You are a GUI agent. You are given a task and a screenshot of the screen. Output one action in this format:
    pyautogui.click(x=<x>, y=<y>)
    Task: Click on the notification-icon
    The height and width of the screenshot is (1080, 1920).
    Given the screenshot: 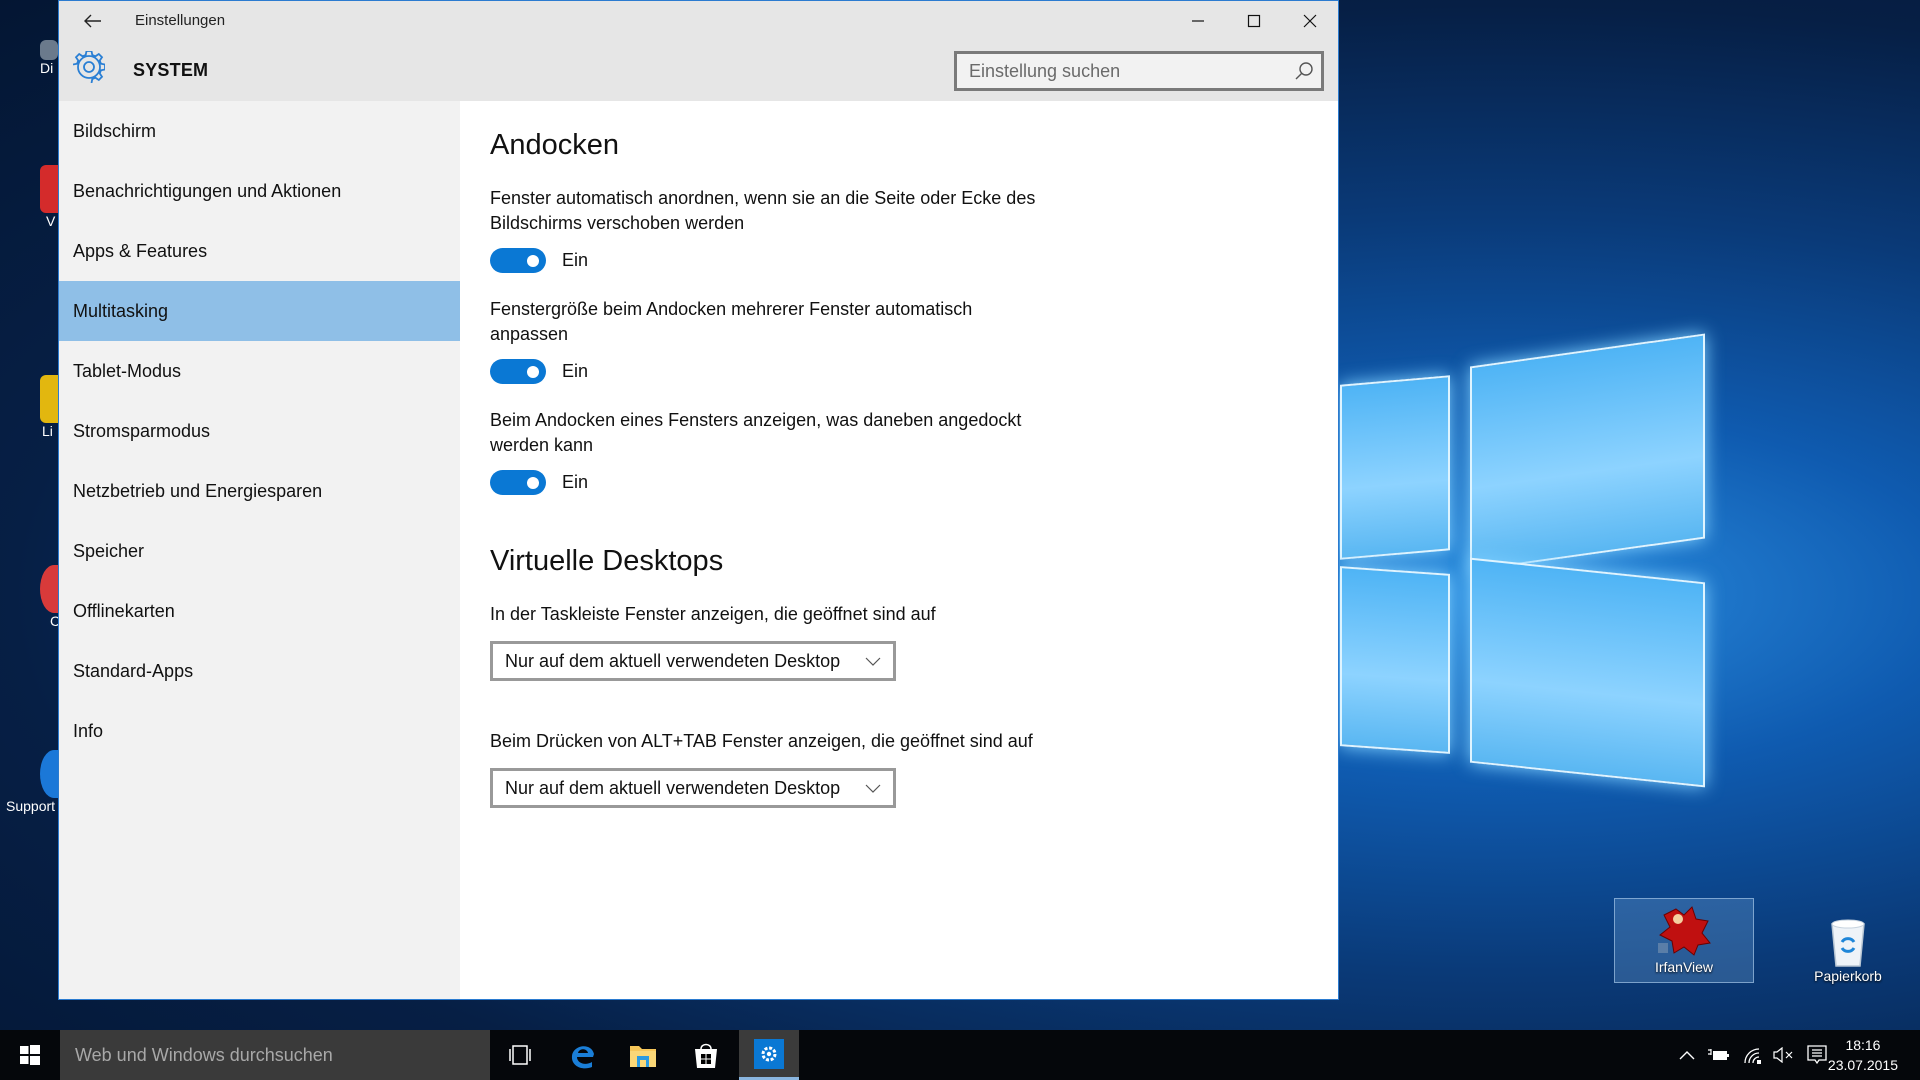 What is the action you would take?
    pyautogui.click(x=1817, y=1055)
    